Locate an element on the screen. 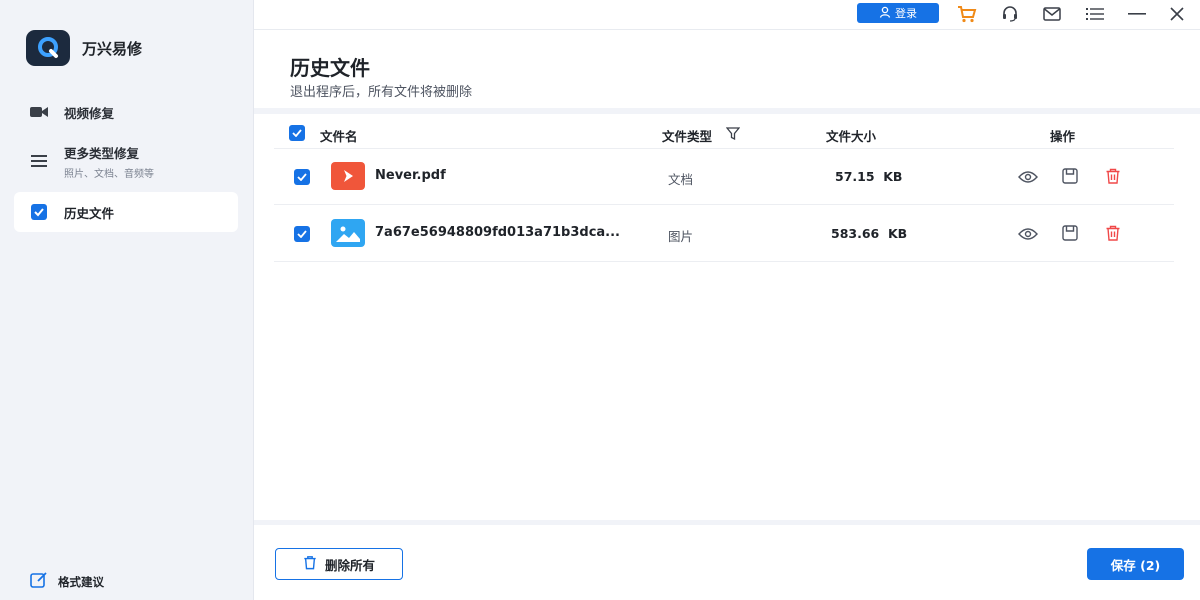 The width and height of the screenshot is (1200, 600). table-row: Never.pdf 文档 57.15 KB is located at coordinates (724, 177).